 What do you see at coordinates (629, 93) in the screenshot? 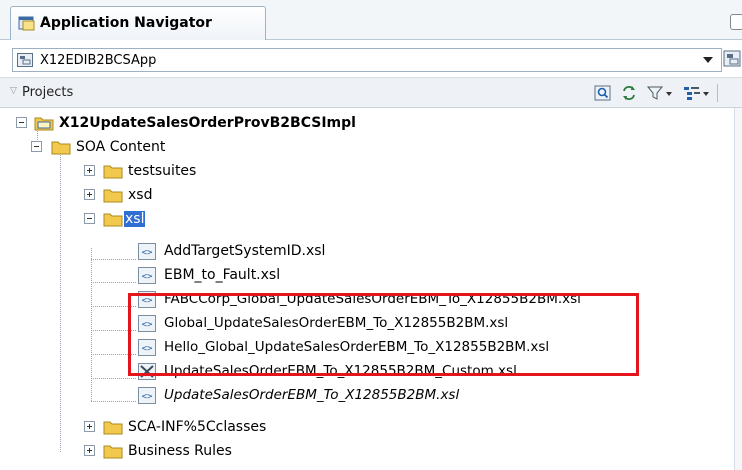
I see `refresh-icon` at bounding box center [629, 93].